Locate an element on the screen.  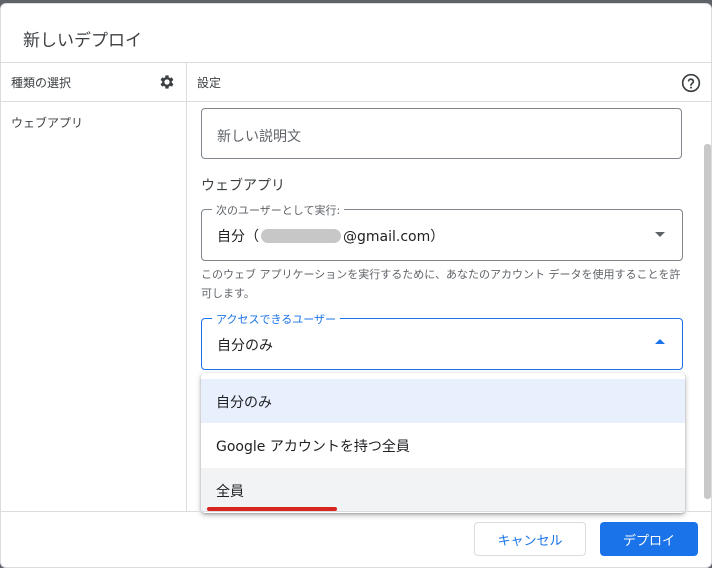
execute-as-label: 次のユーザーとして実行: is located at coordinates (278, 210).